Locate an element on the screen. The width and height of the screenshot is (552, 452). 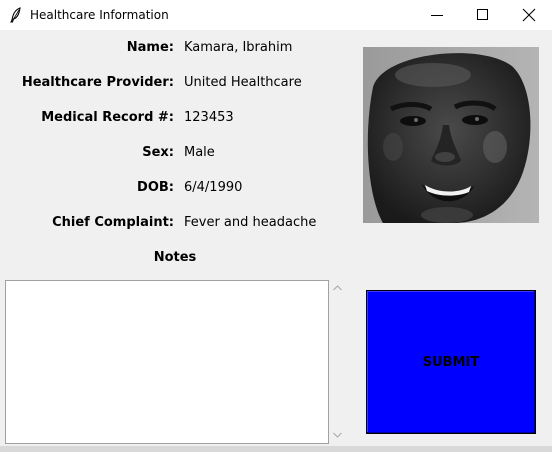
title-bar: Healthcare Information is located at coordinates (276, 15).